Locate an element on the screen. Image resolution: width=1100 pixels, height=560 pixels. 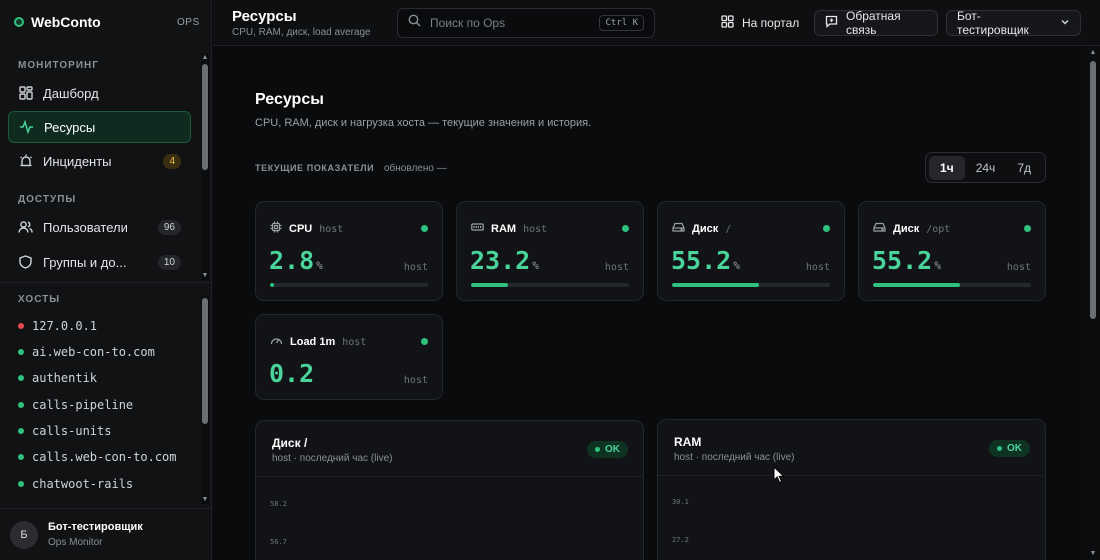
y-tick-label: 30.1 is located at coordinates (680, 502).